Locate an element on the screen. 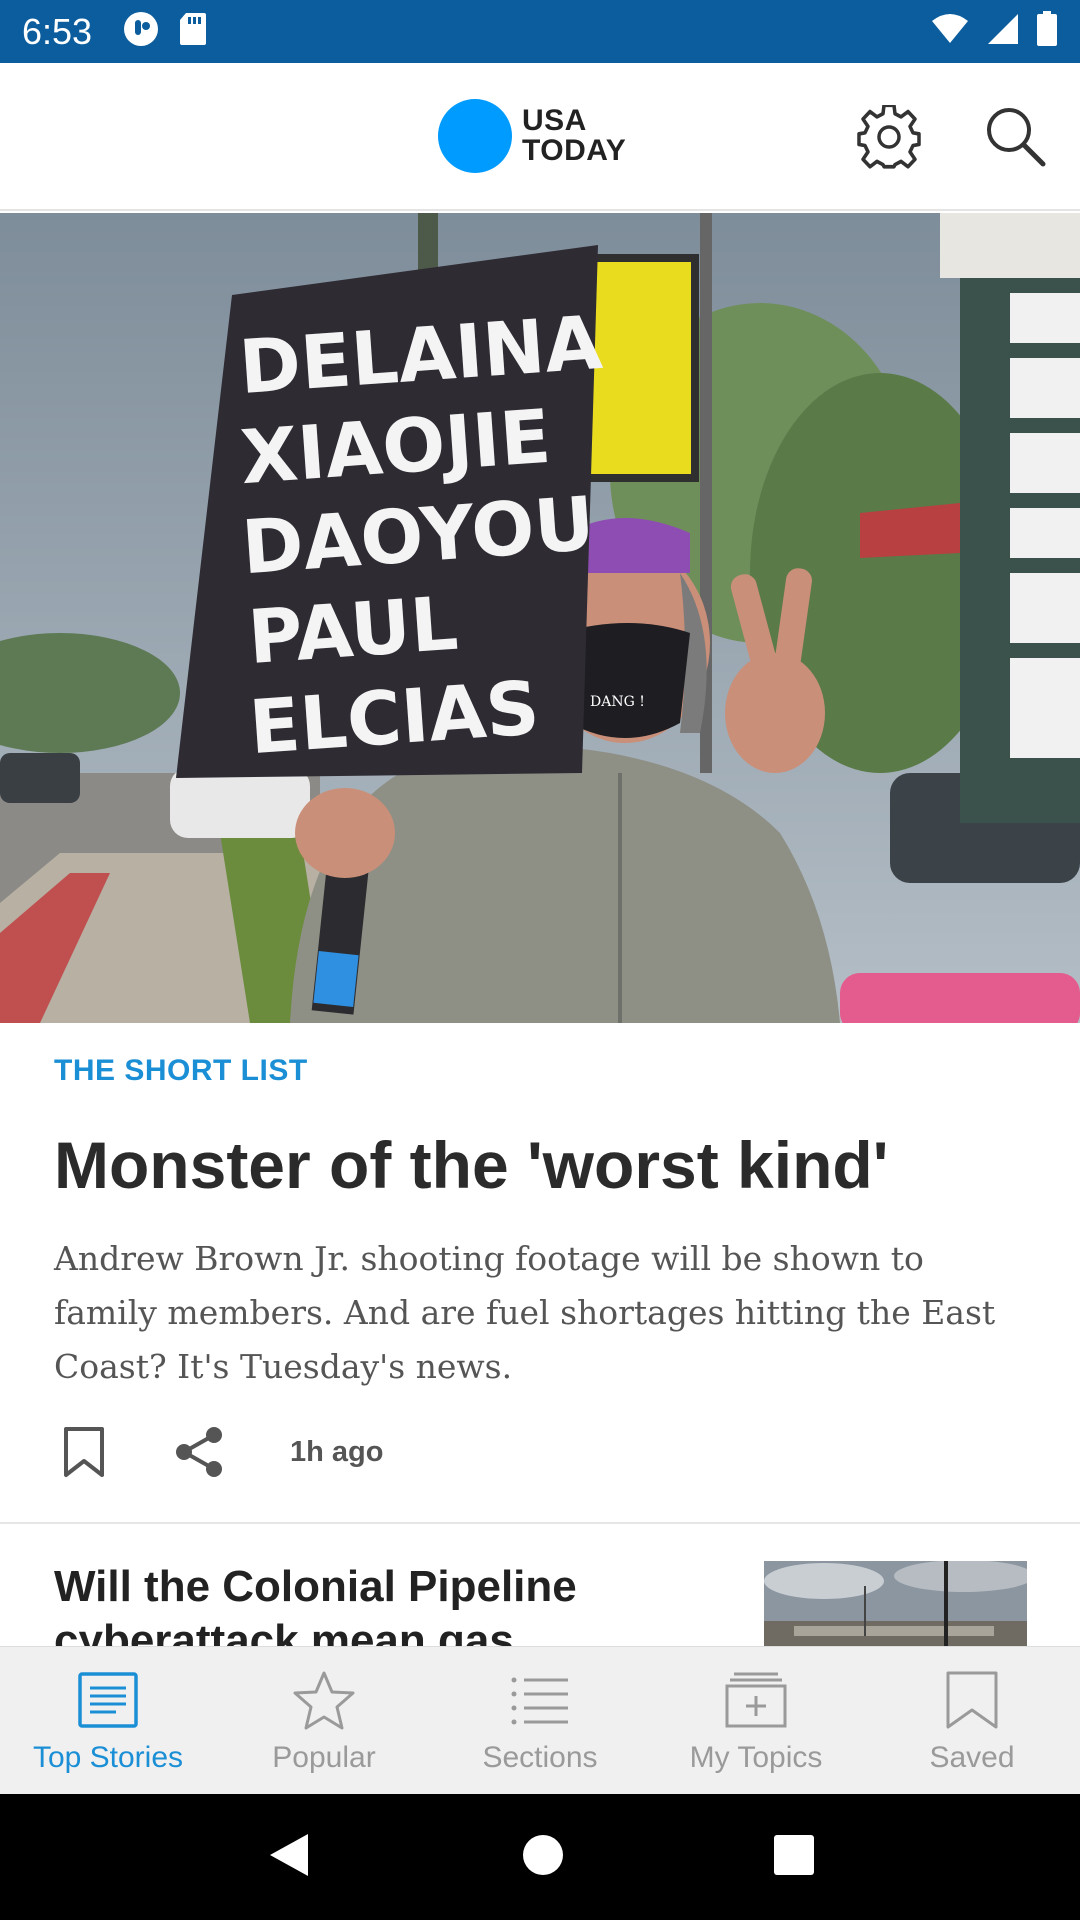 The height and width of the screenshot is (1920, 1080). logo-line-2: TODAY is located at coordinates (574, 150).